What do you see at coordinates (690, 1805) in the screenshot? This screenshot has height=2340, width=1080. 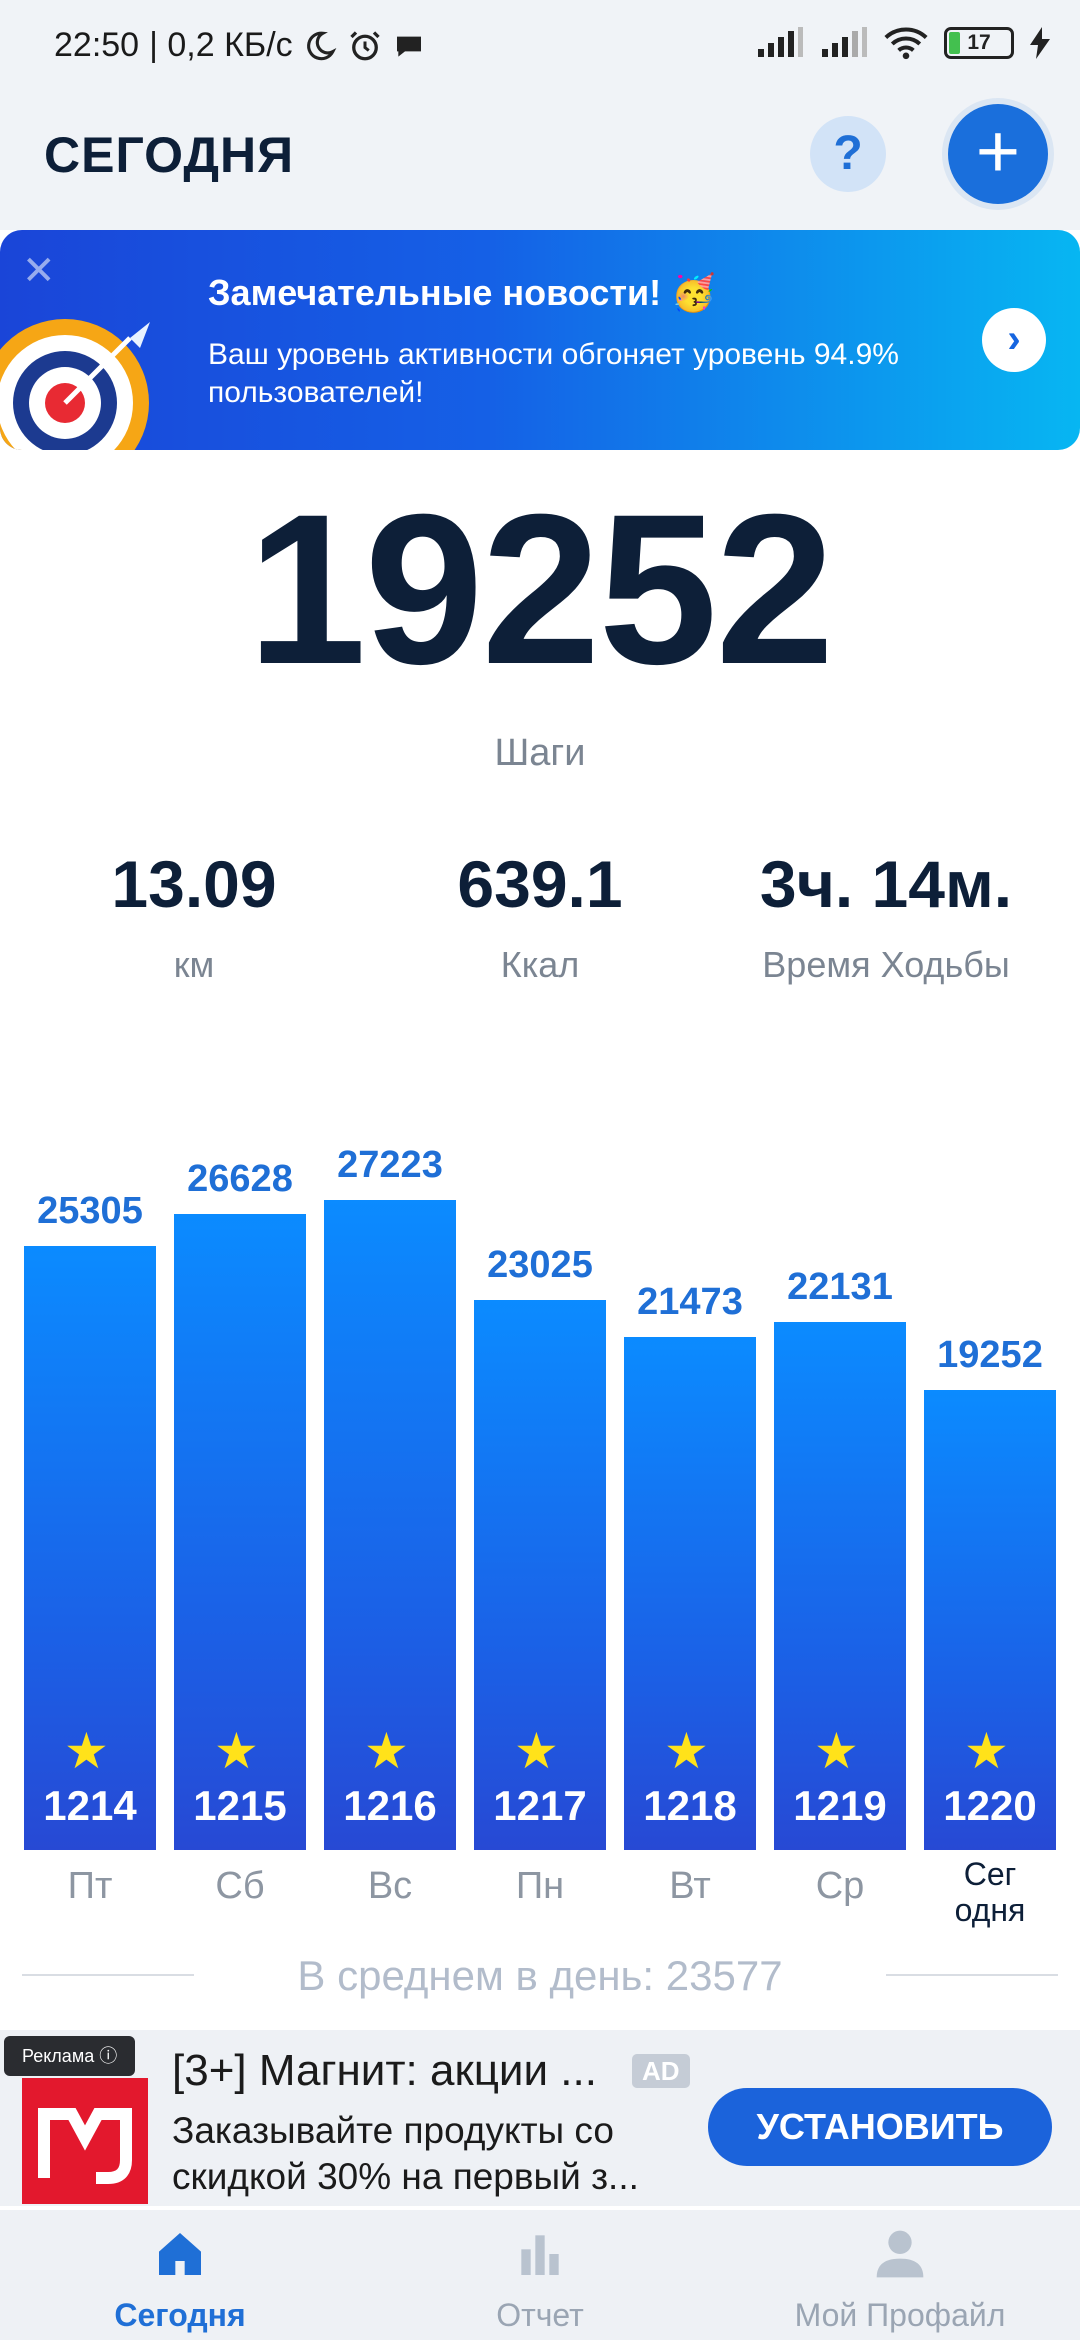 I see `goal-number: 1218` at bounding box center [690, 1805].